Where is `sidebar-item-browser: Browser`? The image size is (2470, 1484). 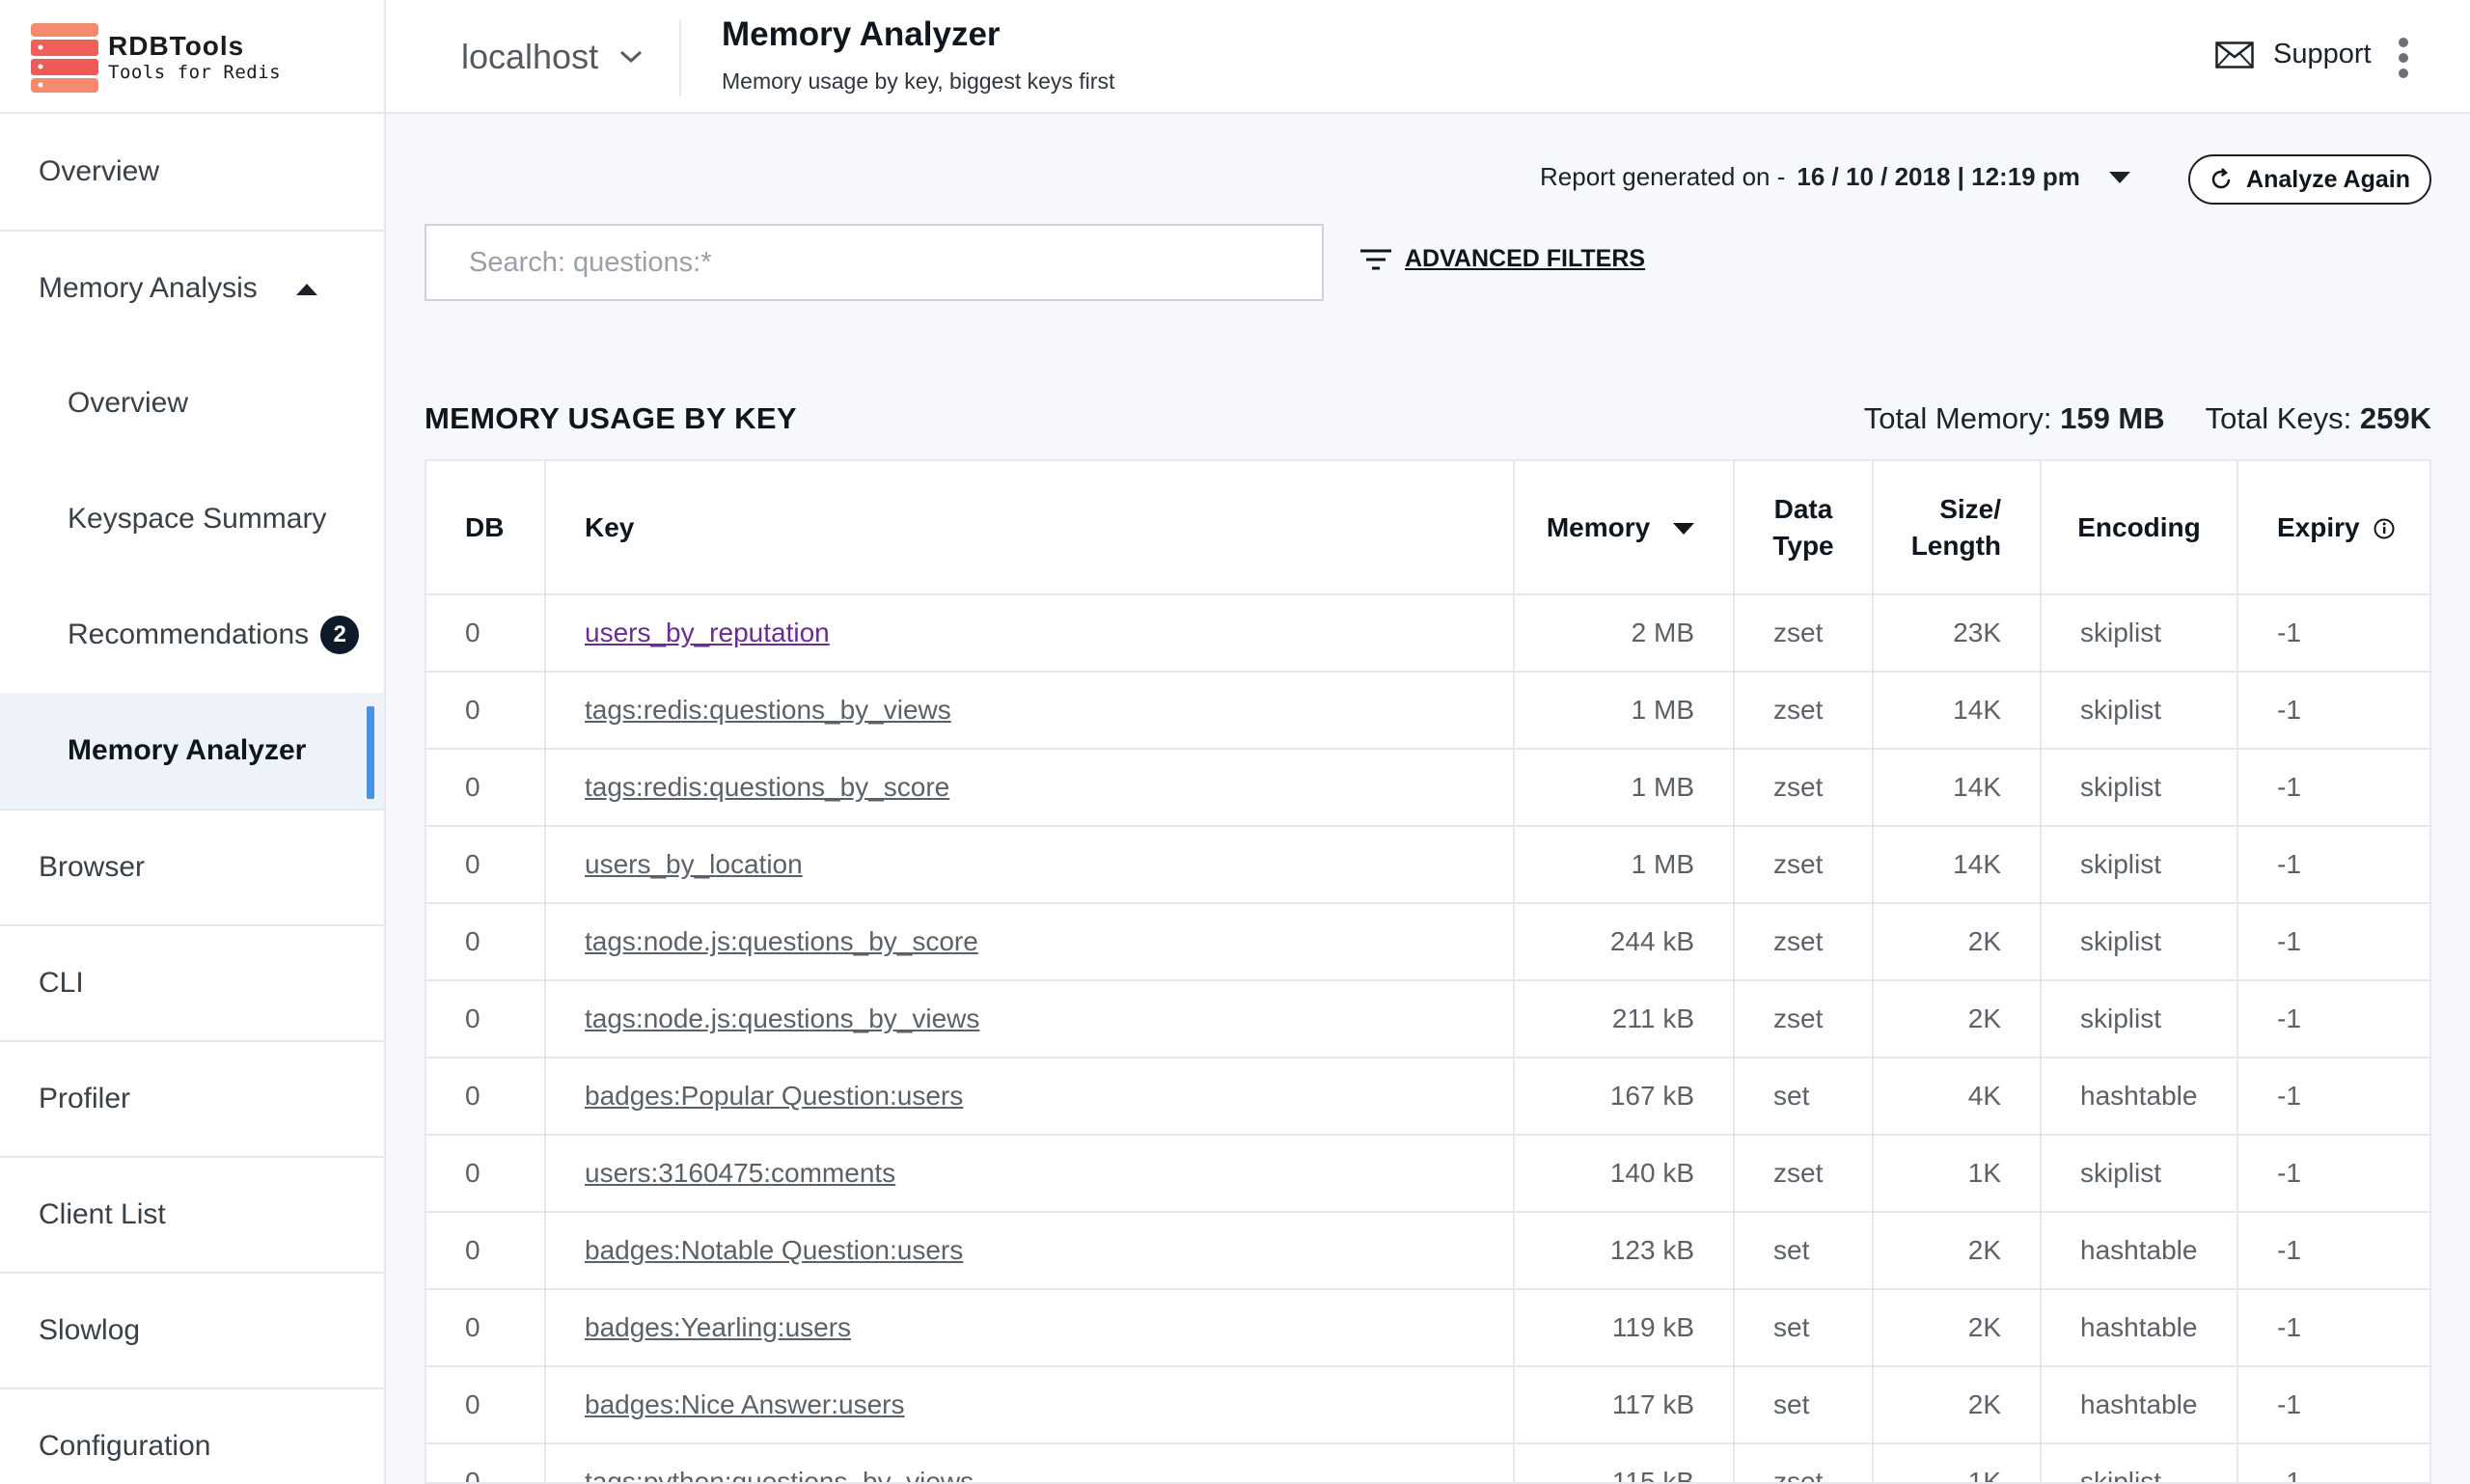
sidebar-item-browser: Browser is located at coordinates (192, 868).